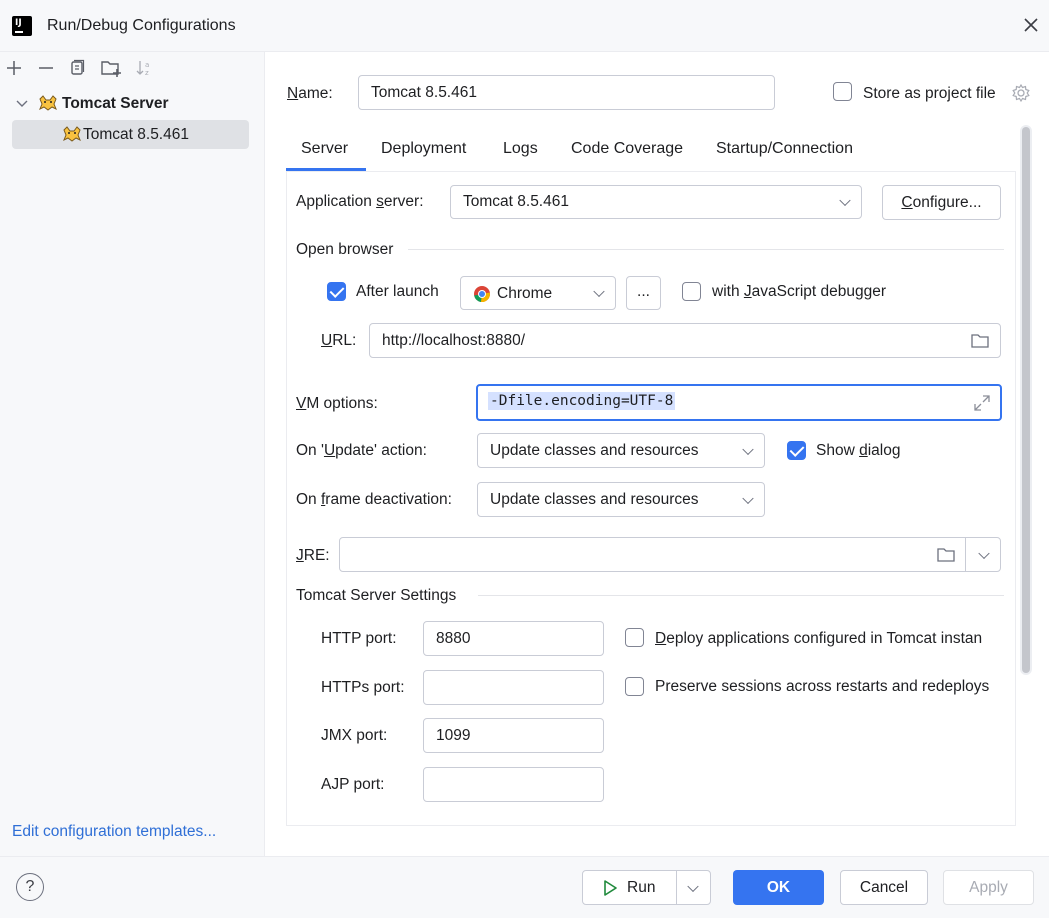 This screenshot has height=918, width=1049. What do you see at coordinates (641, 888) in the screenshot?
I see `run-button: Run` at bounding box center [641, 888].